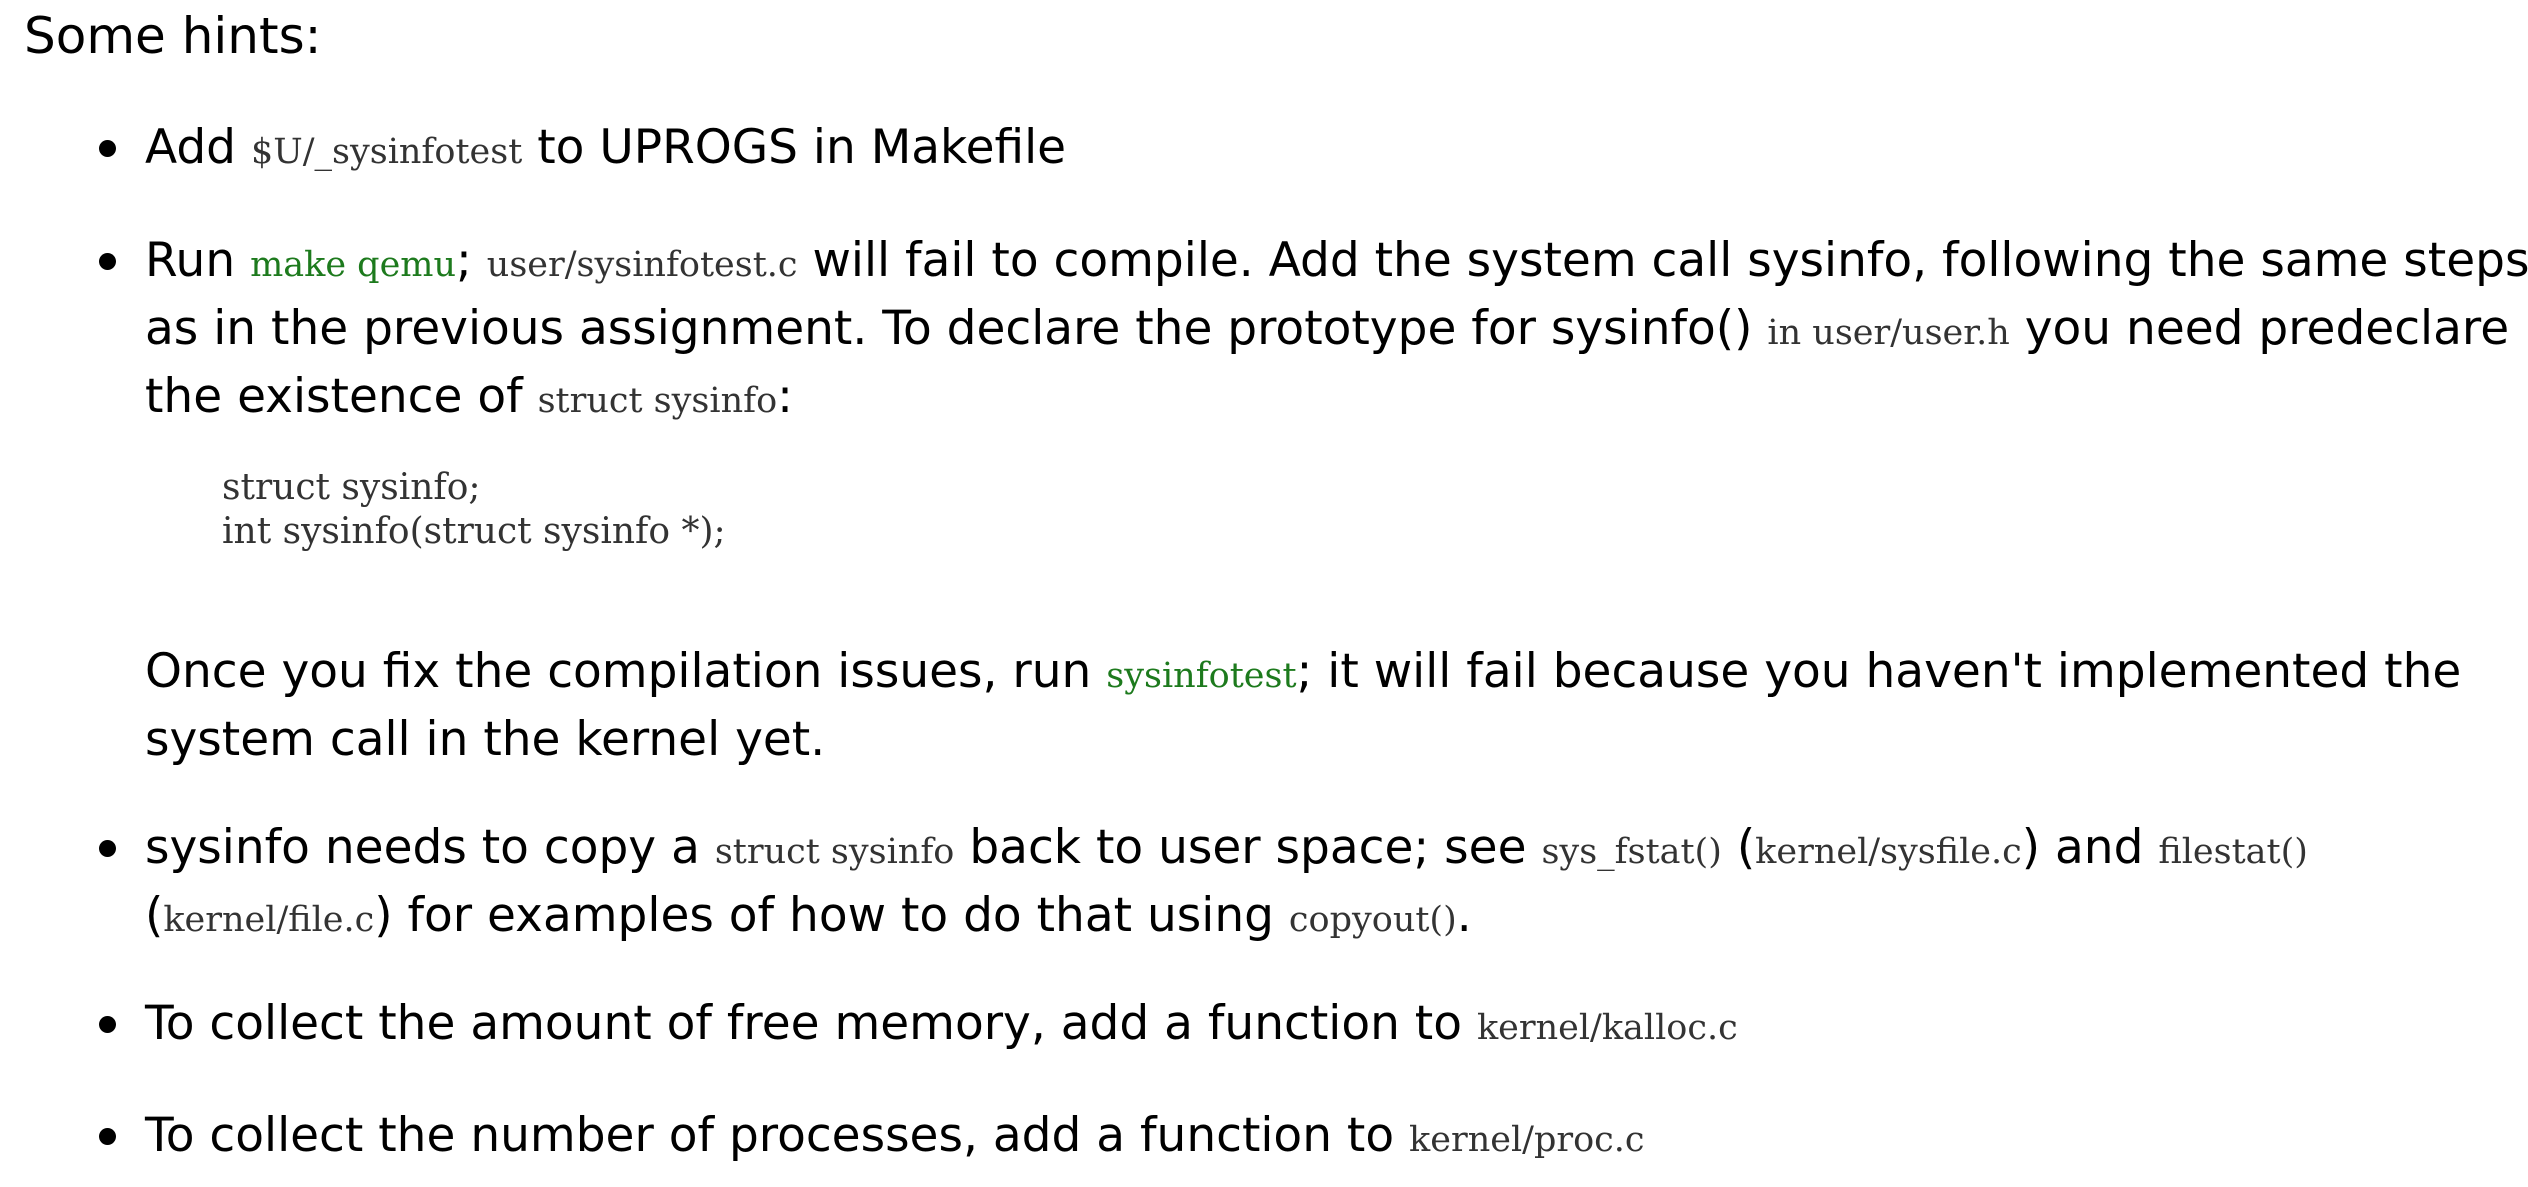  I want to click on command-sysinfotest: sysinfotest, so click(1201, 676).